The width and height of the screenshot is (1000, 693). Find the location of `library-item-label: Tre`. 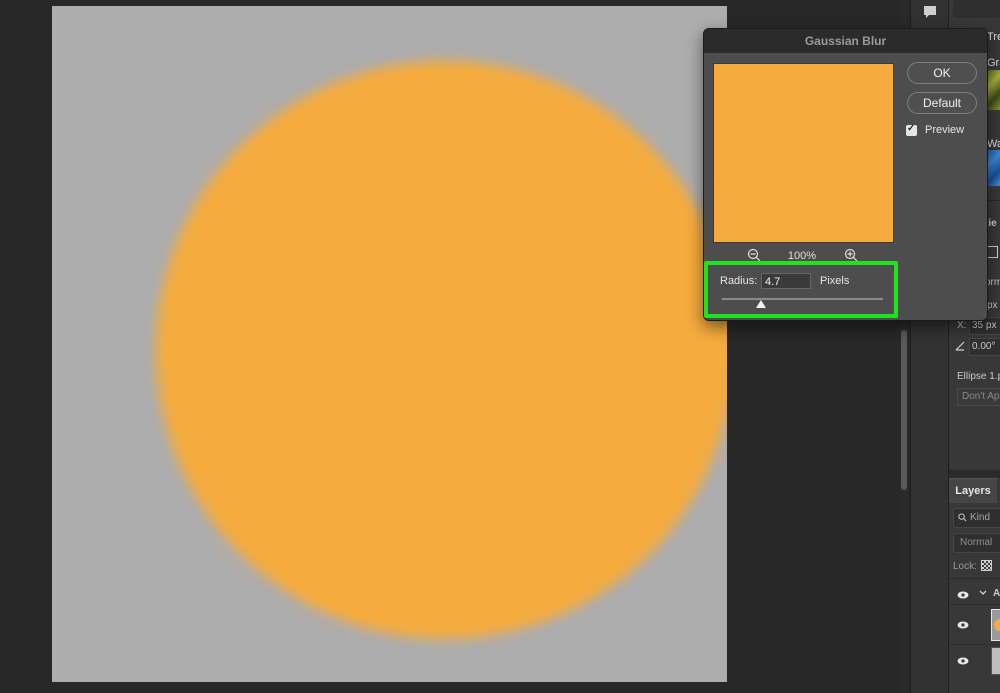

library-item-label: Tre is located at coordinates (993, 37).